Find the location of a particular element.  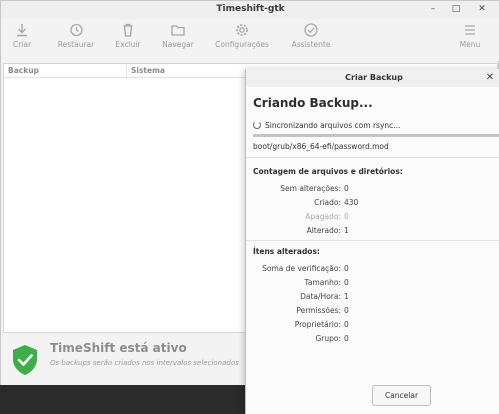

trash-icon is located at coordinates (128, 30).